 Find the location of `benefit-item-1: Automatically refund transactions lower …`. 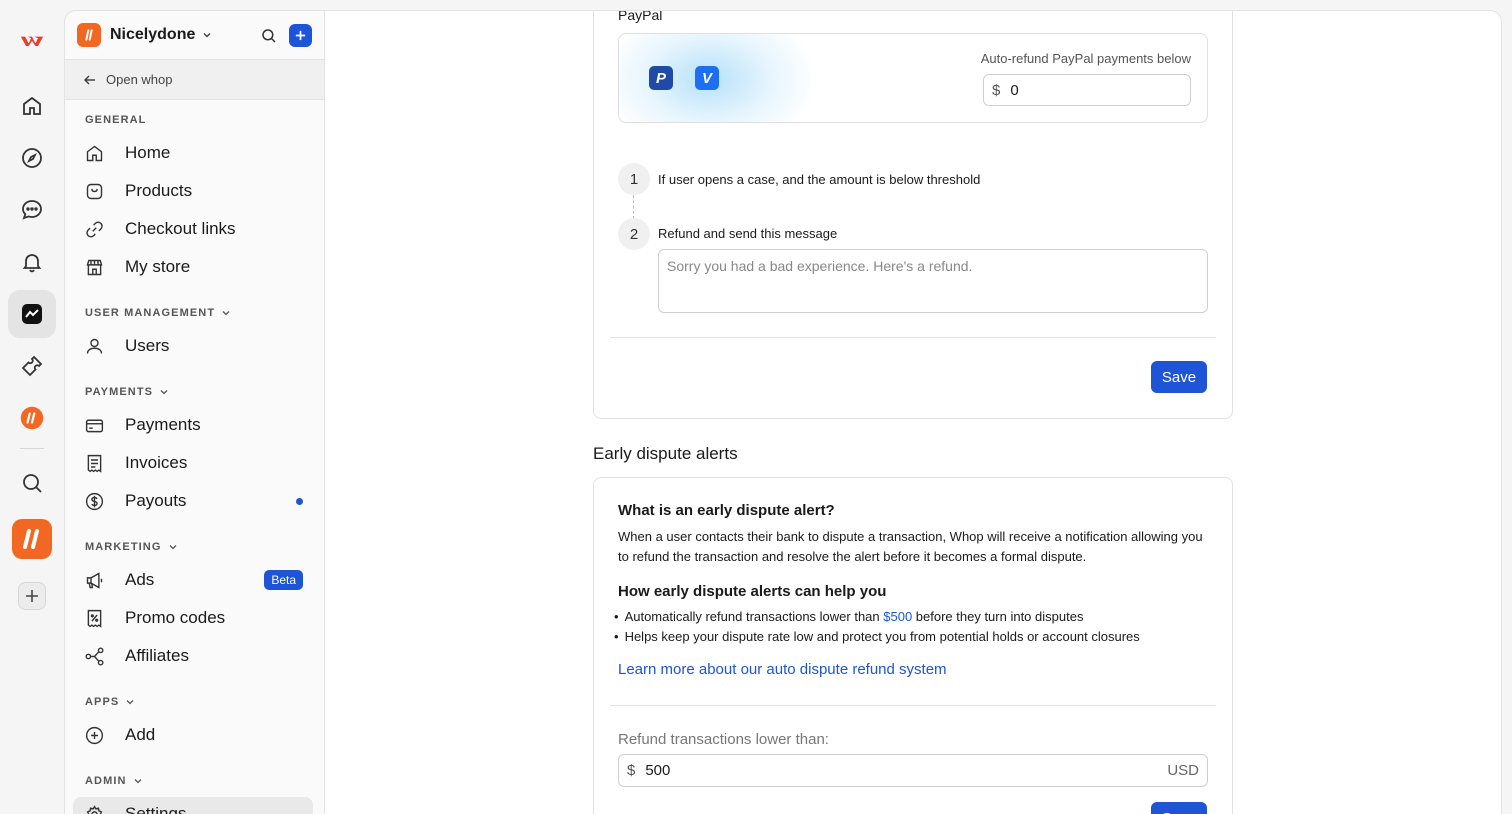

benefit-item-1: Automatically refund transactions lower … is located at coordinates (849, 616).